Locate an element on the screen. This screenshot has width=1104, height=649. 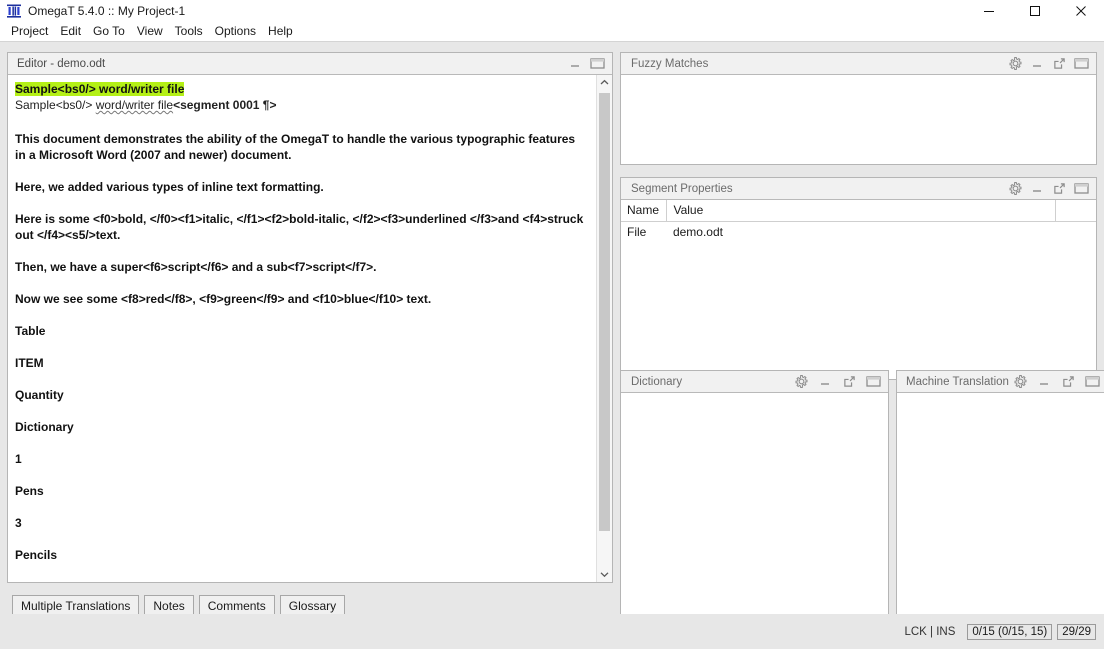
table-header-row: Name Value is located at coordinates (858, 211).